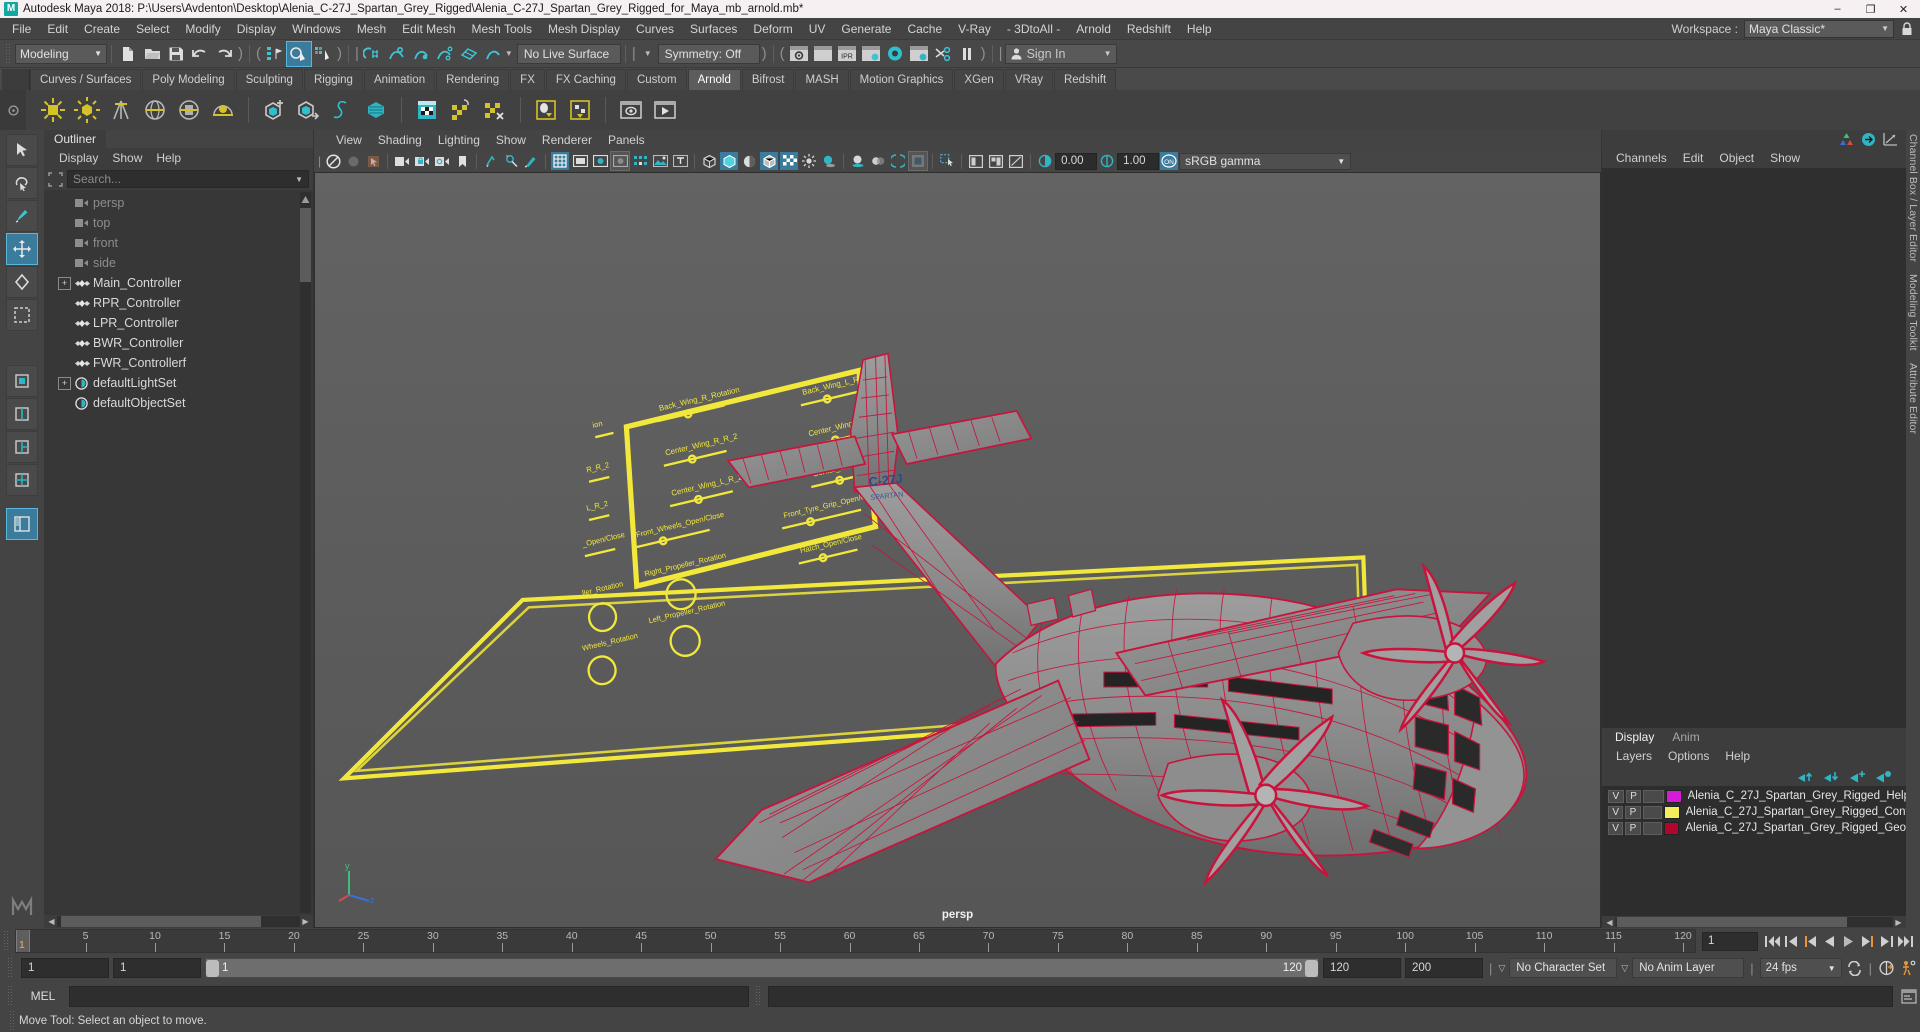 This screenshot has width=1920, height=1032. What do you see at coordinates (1361, 968) in the screenshot?
I see `playback-end-time-field: 120` at bounding box center [1361, 968].